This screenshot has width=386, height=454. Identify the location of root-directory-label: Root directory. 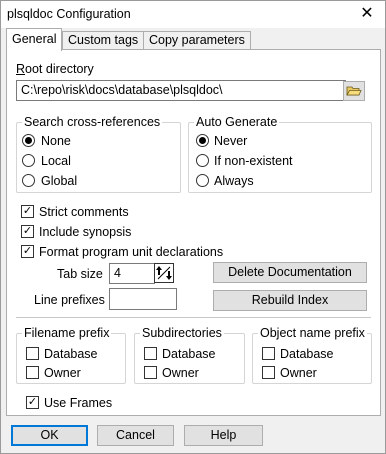
(55, 69).